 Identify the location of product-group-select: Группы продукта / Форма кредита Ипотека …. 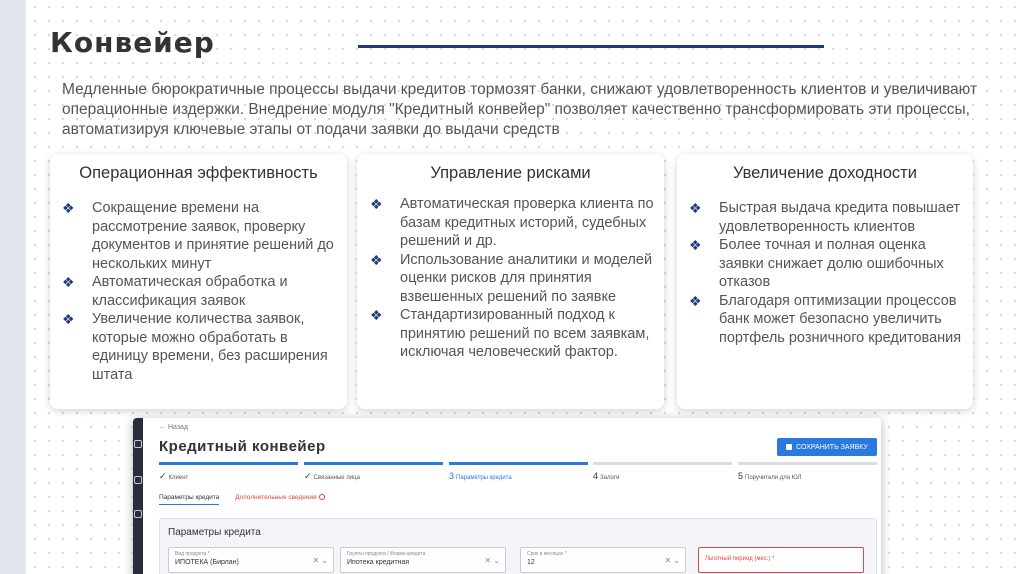
(423, 560).